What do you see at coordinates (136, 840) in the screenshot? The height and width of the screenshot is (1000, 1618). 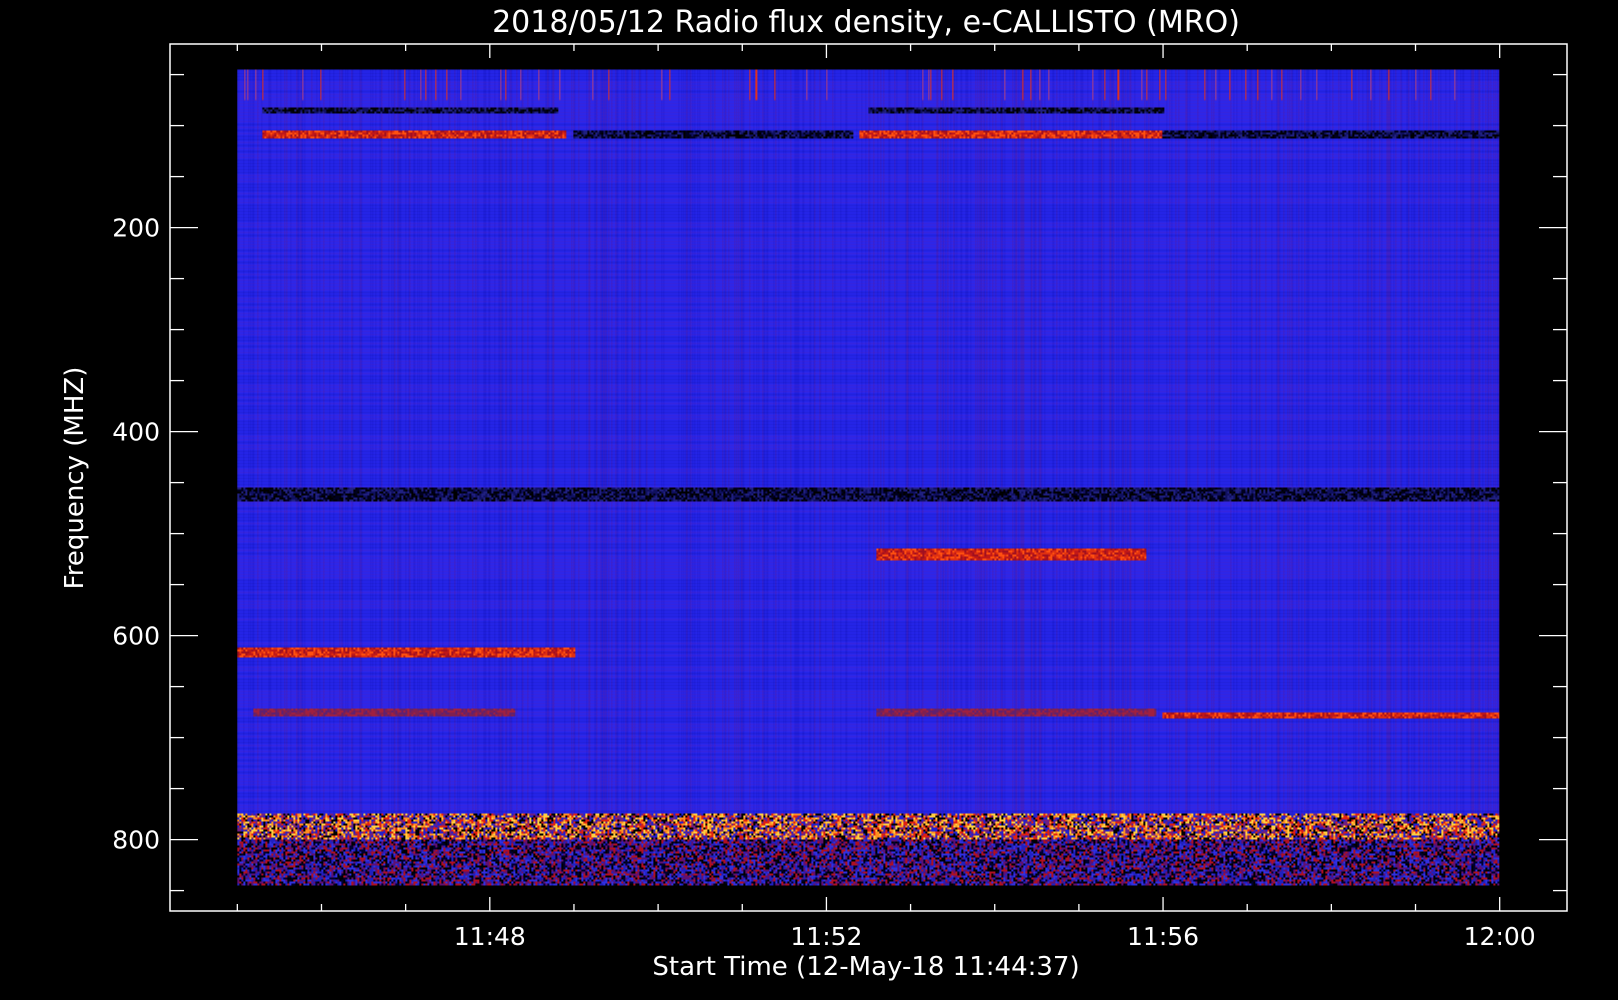 I see `y-tick-label: 800` at bounding box center [136, 840].